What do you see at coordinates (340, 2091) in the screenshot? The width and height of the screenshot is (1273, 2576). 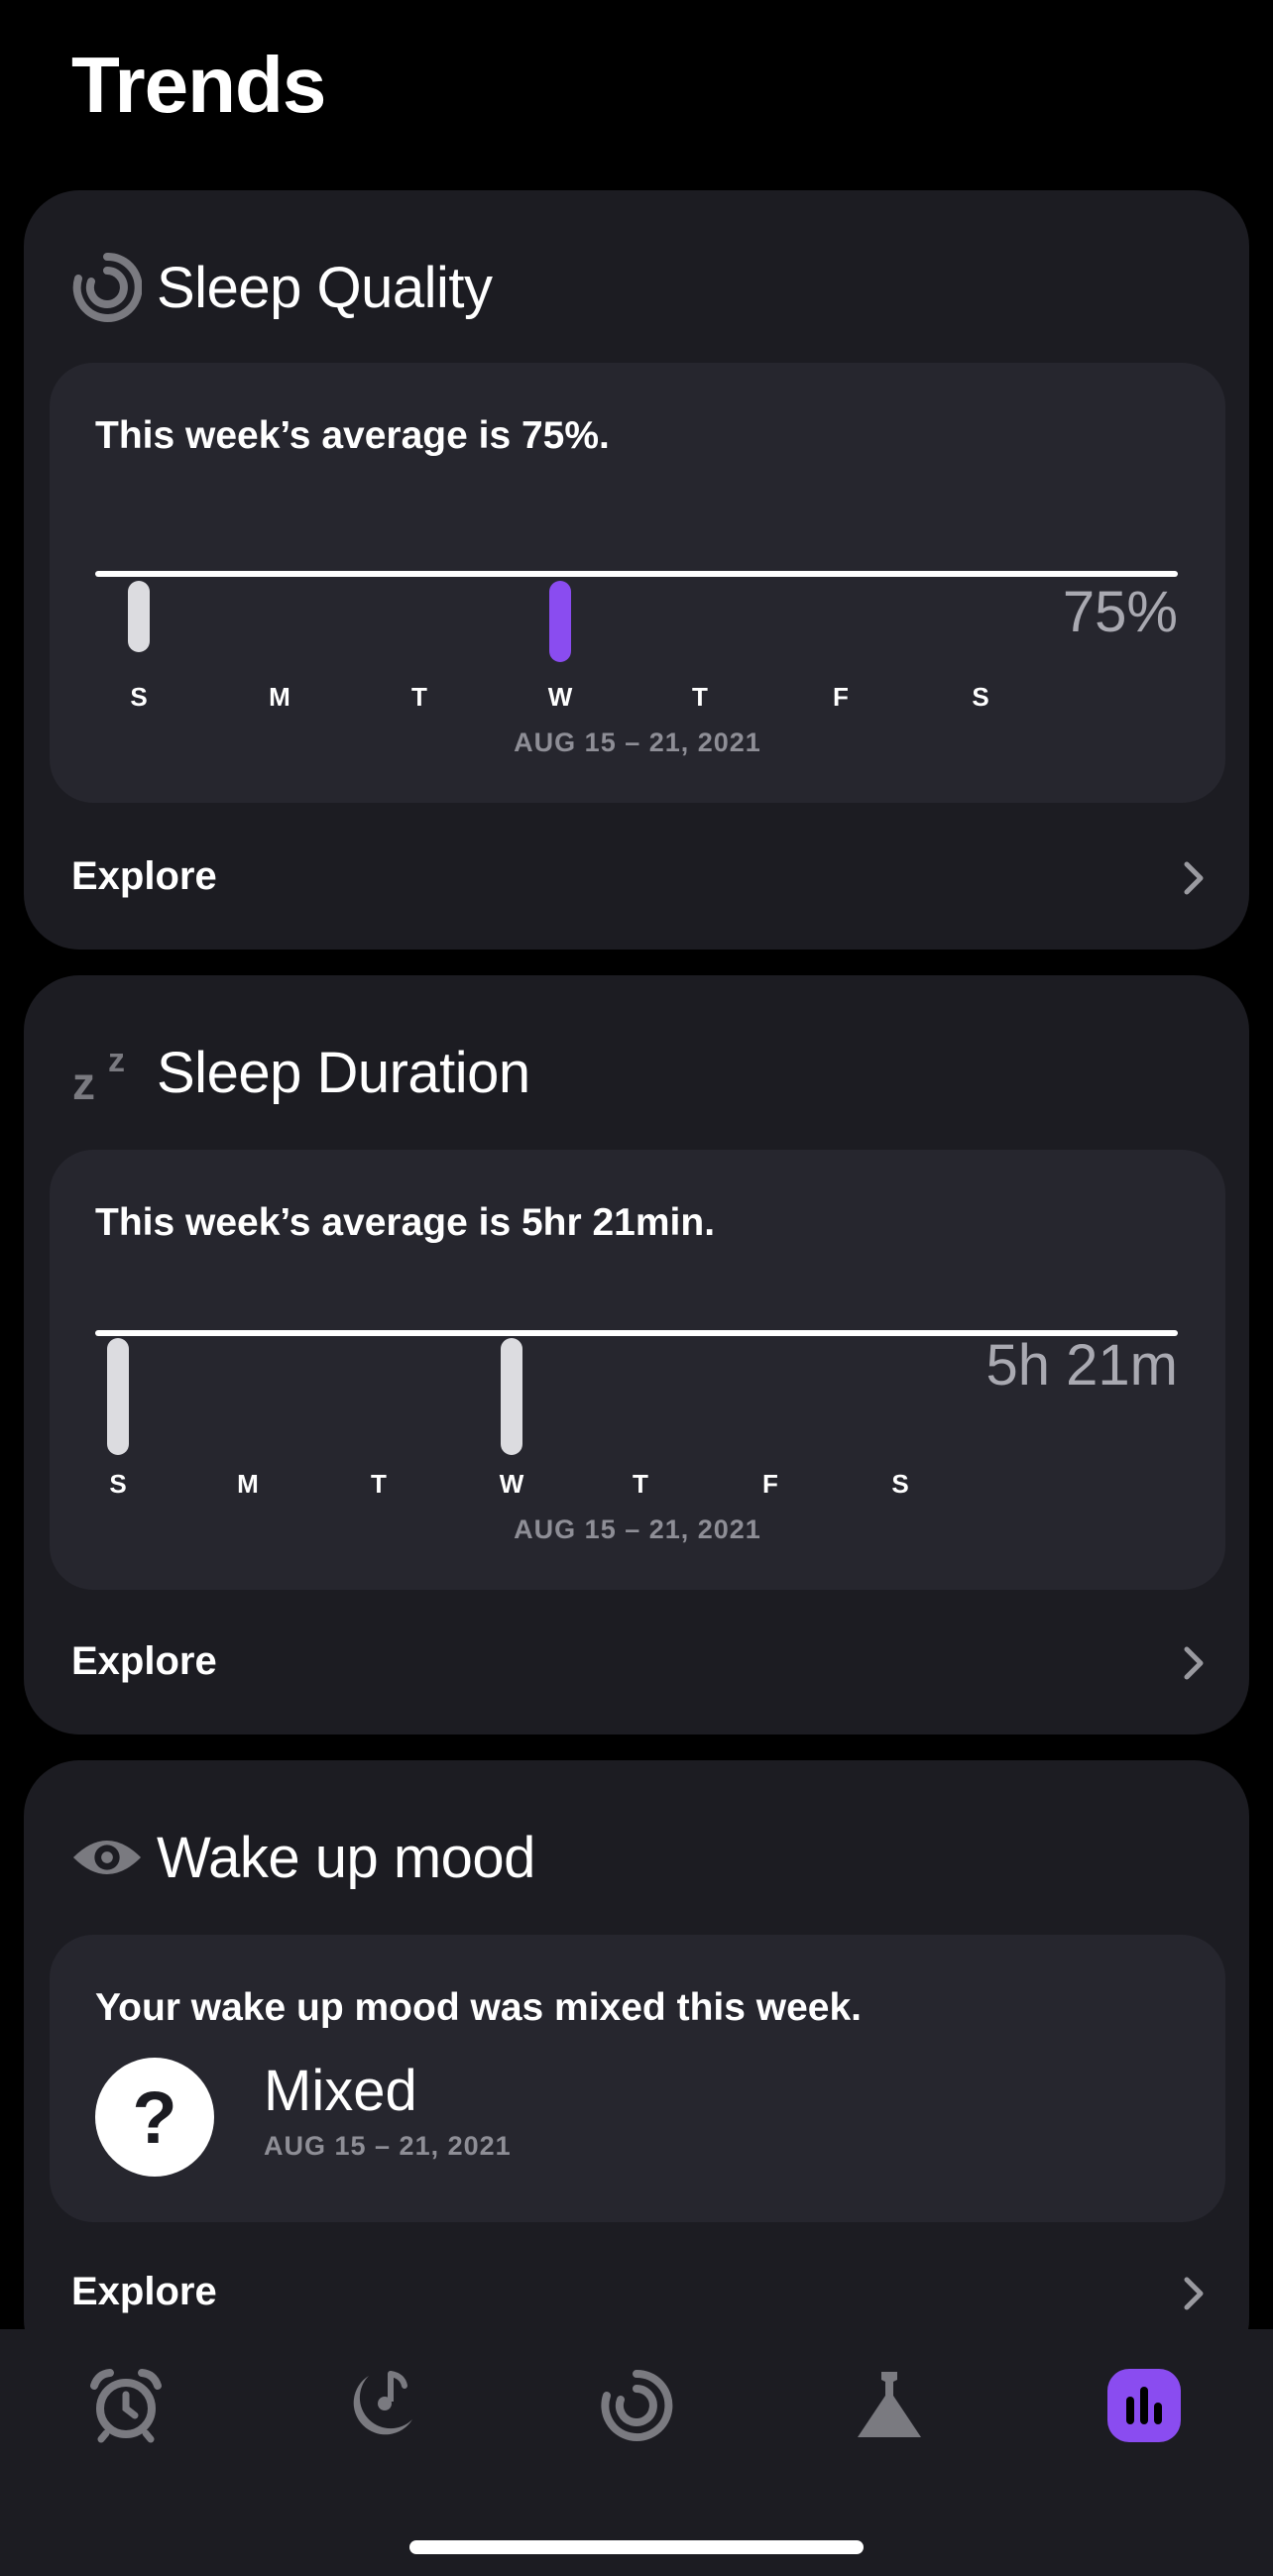 I see `mood-label: Mixed` at bounding box center [340, 2091].